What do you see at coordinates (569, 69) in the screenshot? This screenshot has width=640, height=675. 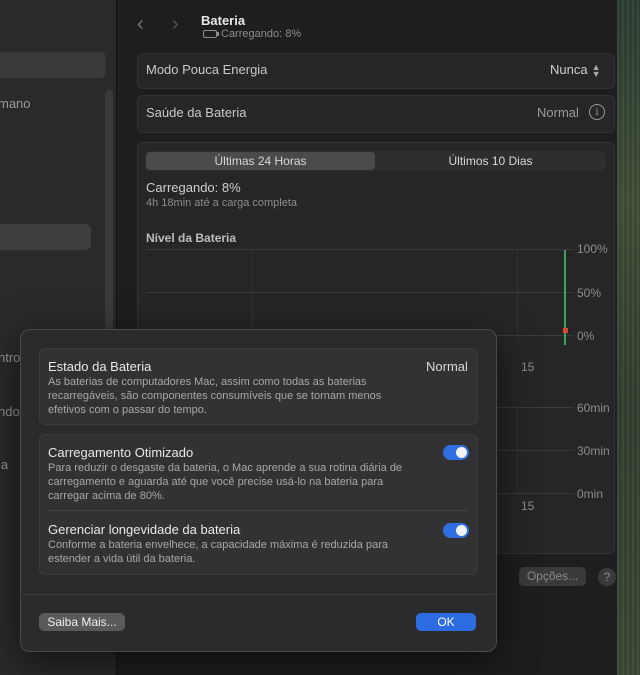 I see `low-power-value: Nunca` at bounding box center [569, 69].